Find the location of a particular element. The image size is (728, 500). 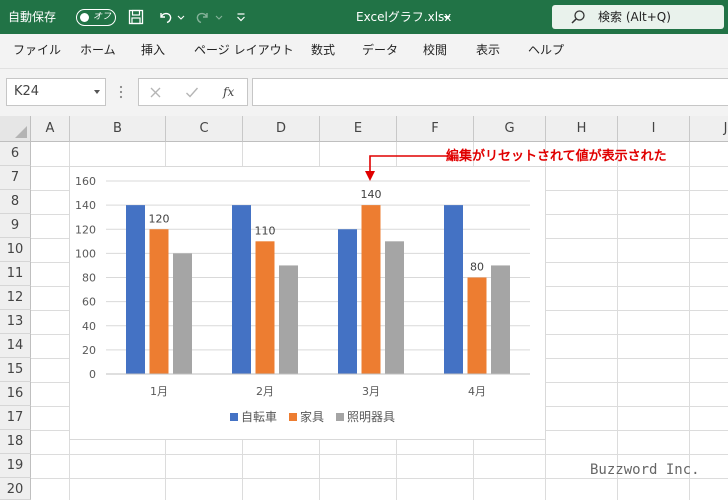

name-box-dropdown-icon is located at coordinates (97, 92).